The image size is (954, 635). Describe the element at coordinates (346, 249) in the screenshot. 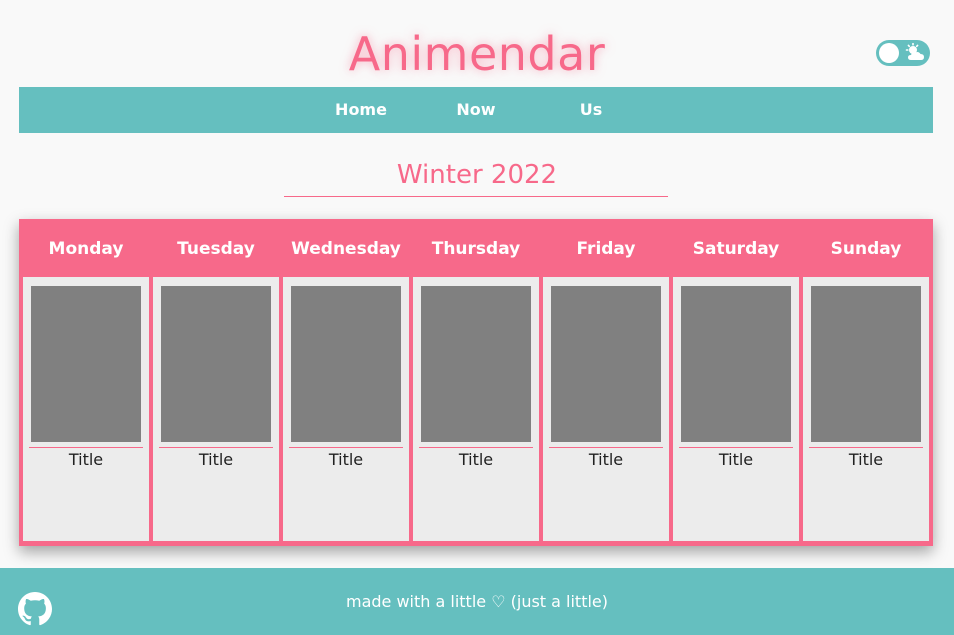

I see `day-header: Wednesday` at that location.